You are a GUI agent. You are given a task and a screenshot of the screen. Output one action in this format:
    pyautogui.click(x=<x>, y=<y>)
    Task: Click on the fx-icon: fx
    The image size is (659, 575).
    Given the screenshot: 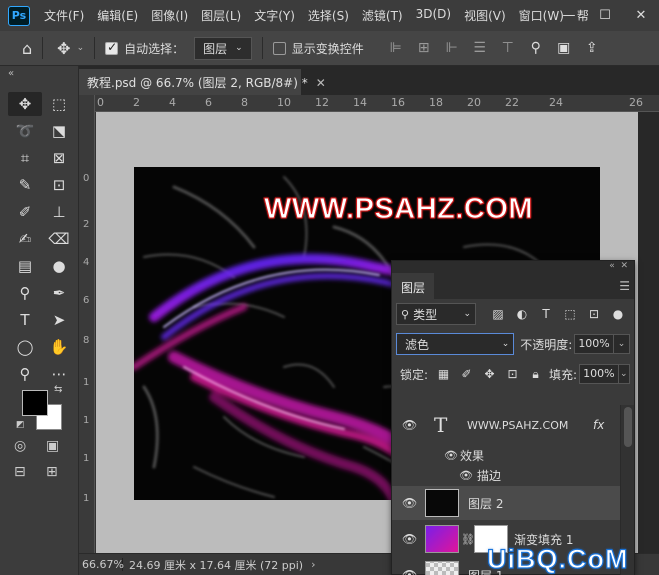 What is the action you would take?
    pyautogui.click(x=598, y=425)
    